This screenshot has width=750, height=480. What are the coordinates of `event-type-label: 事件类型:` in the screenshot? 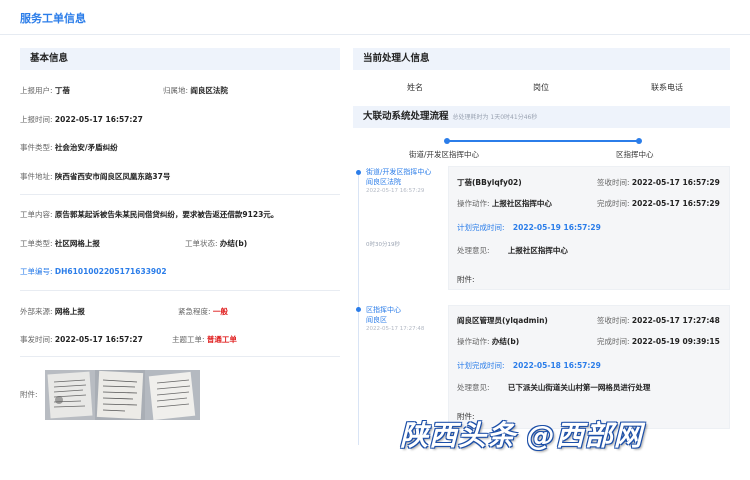 It's located at (36, 147).